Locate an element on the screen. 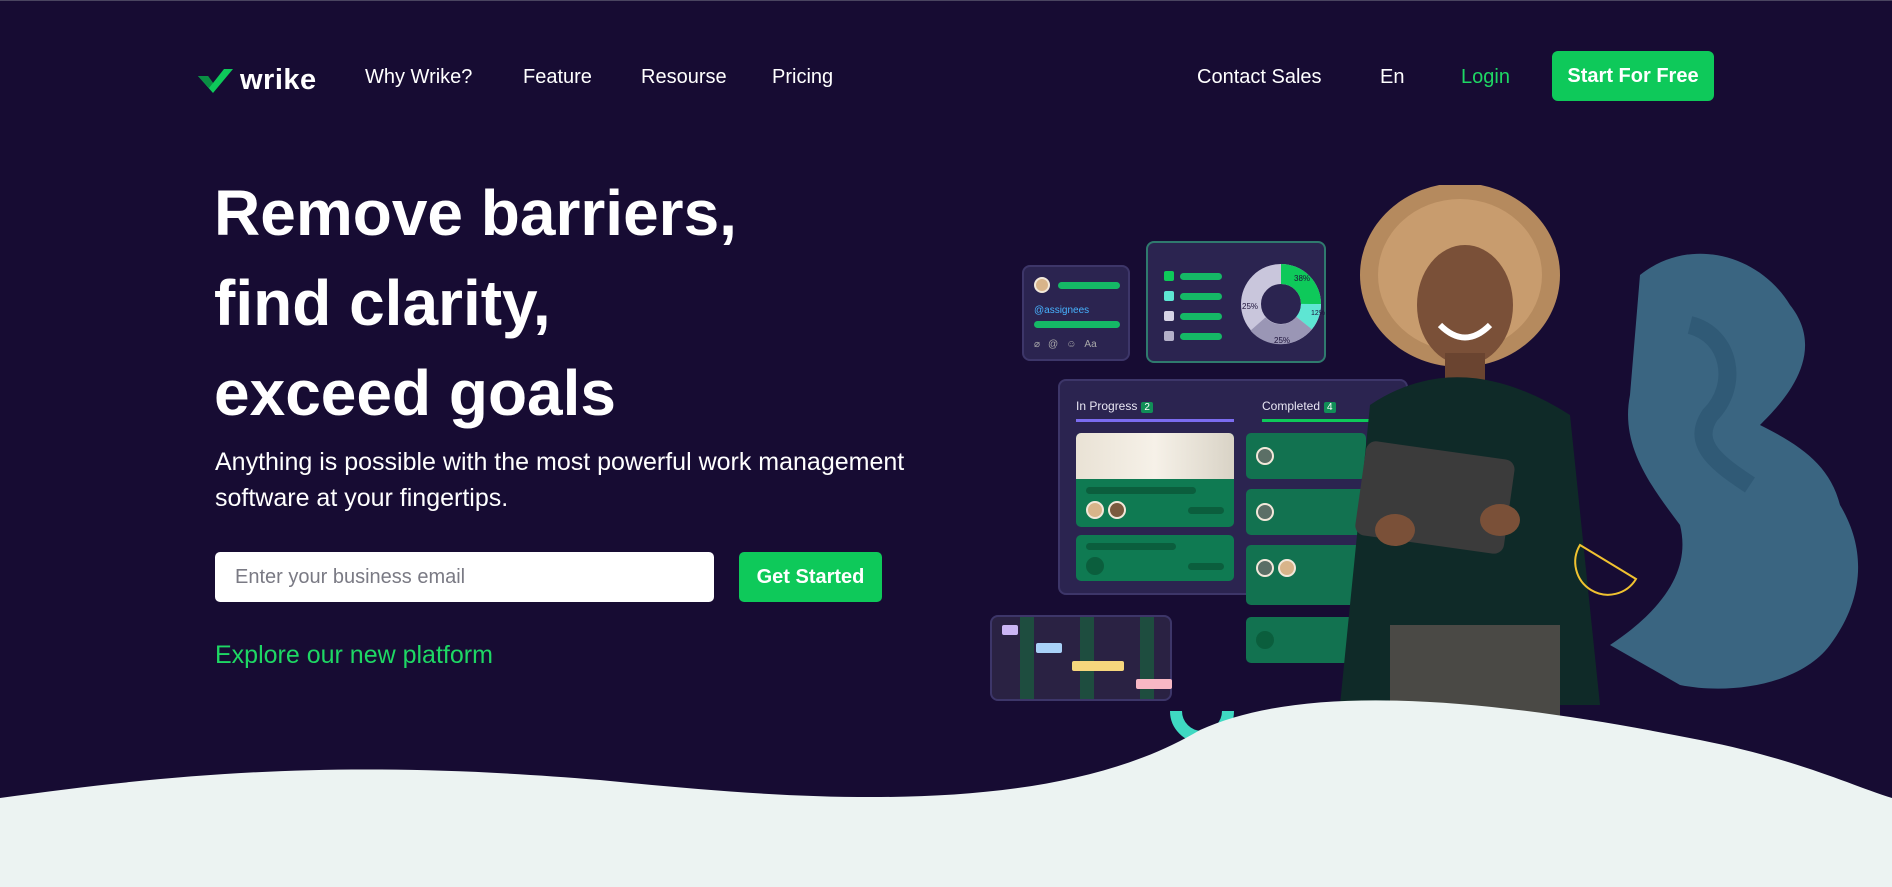 The height and width of the screenshot is (887, 1892). assignees-mention: @assignees is located at coordinates (1062, 310).